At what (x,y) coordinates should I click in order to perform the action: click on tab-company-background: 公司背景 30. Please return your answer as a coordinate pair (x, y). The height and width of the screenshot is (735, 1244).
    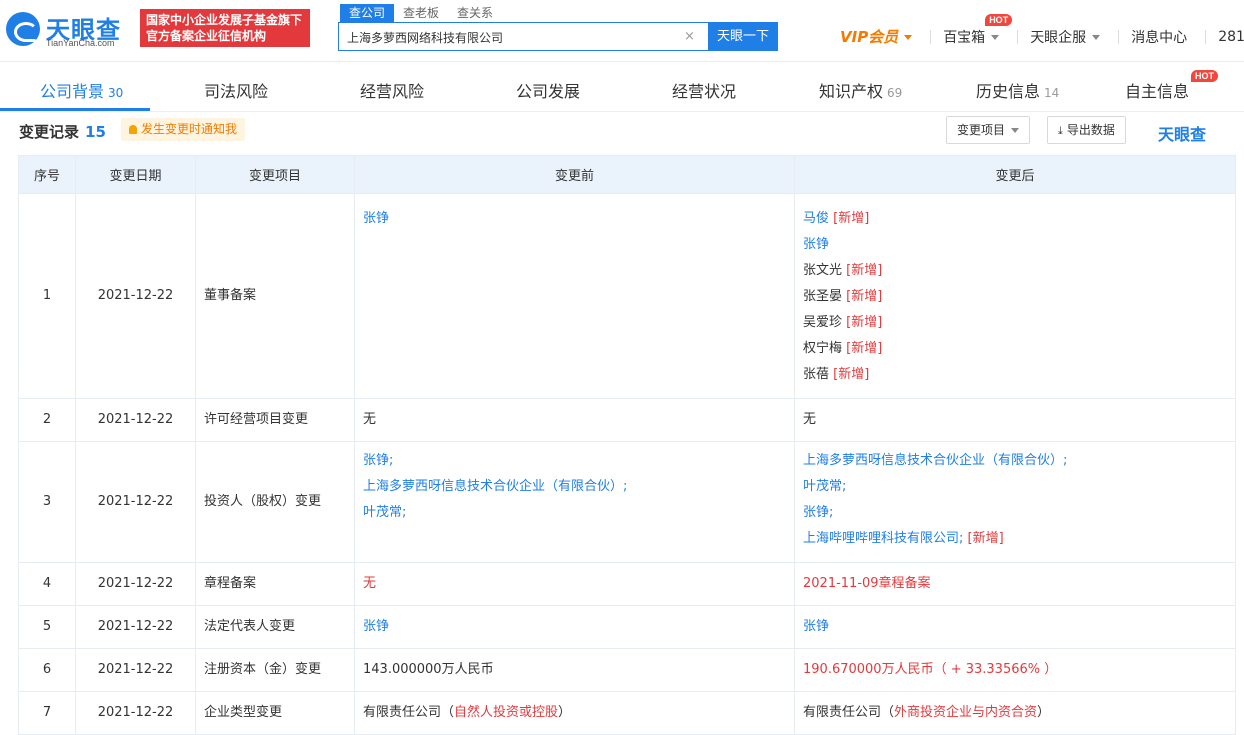
    Looking at the image, I should click on (81, 90).